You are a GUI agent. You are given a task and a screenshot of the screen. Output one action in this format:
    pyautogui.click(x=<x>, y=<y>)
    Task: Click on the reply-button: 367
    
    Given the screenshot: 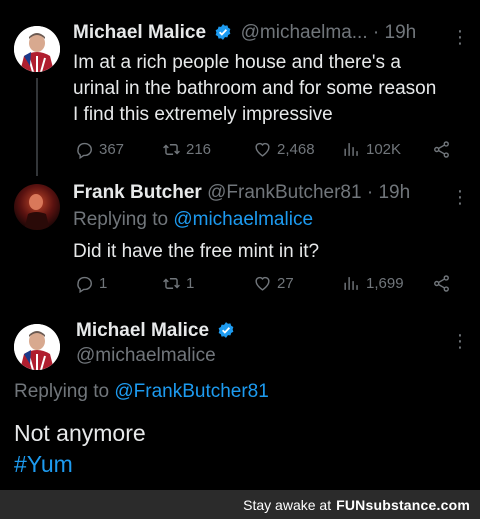 What is the action you would take?
    pyautogui.click(x=99, y=149)
    